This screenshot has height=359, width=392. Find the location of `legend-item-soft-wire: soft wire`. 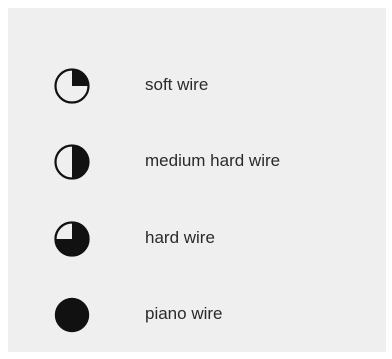

legend-item-soft-wire: soft wire is located at coordinates (197, 86).